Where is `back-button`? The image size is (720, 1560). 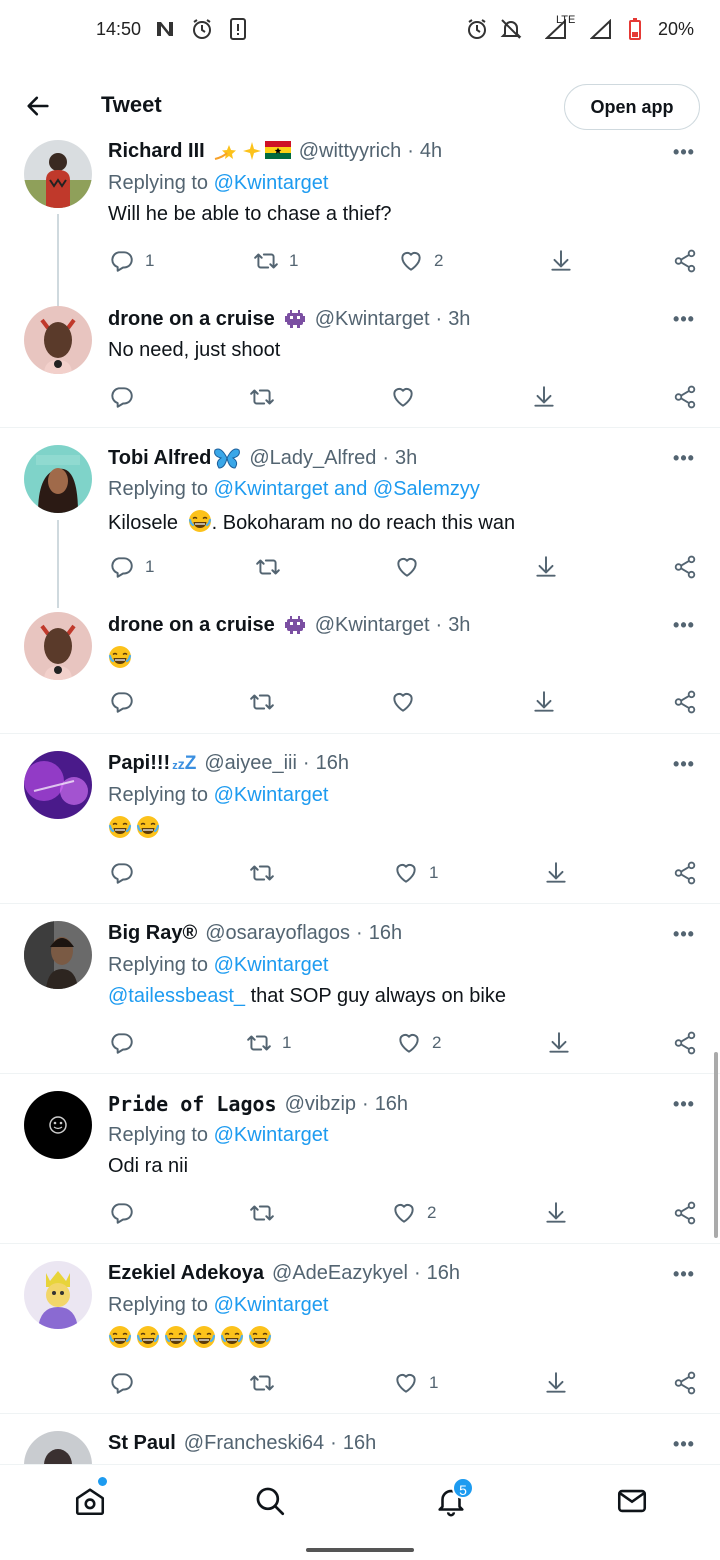 back-button is located at coordinates (38, 106).